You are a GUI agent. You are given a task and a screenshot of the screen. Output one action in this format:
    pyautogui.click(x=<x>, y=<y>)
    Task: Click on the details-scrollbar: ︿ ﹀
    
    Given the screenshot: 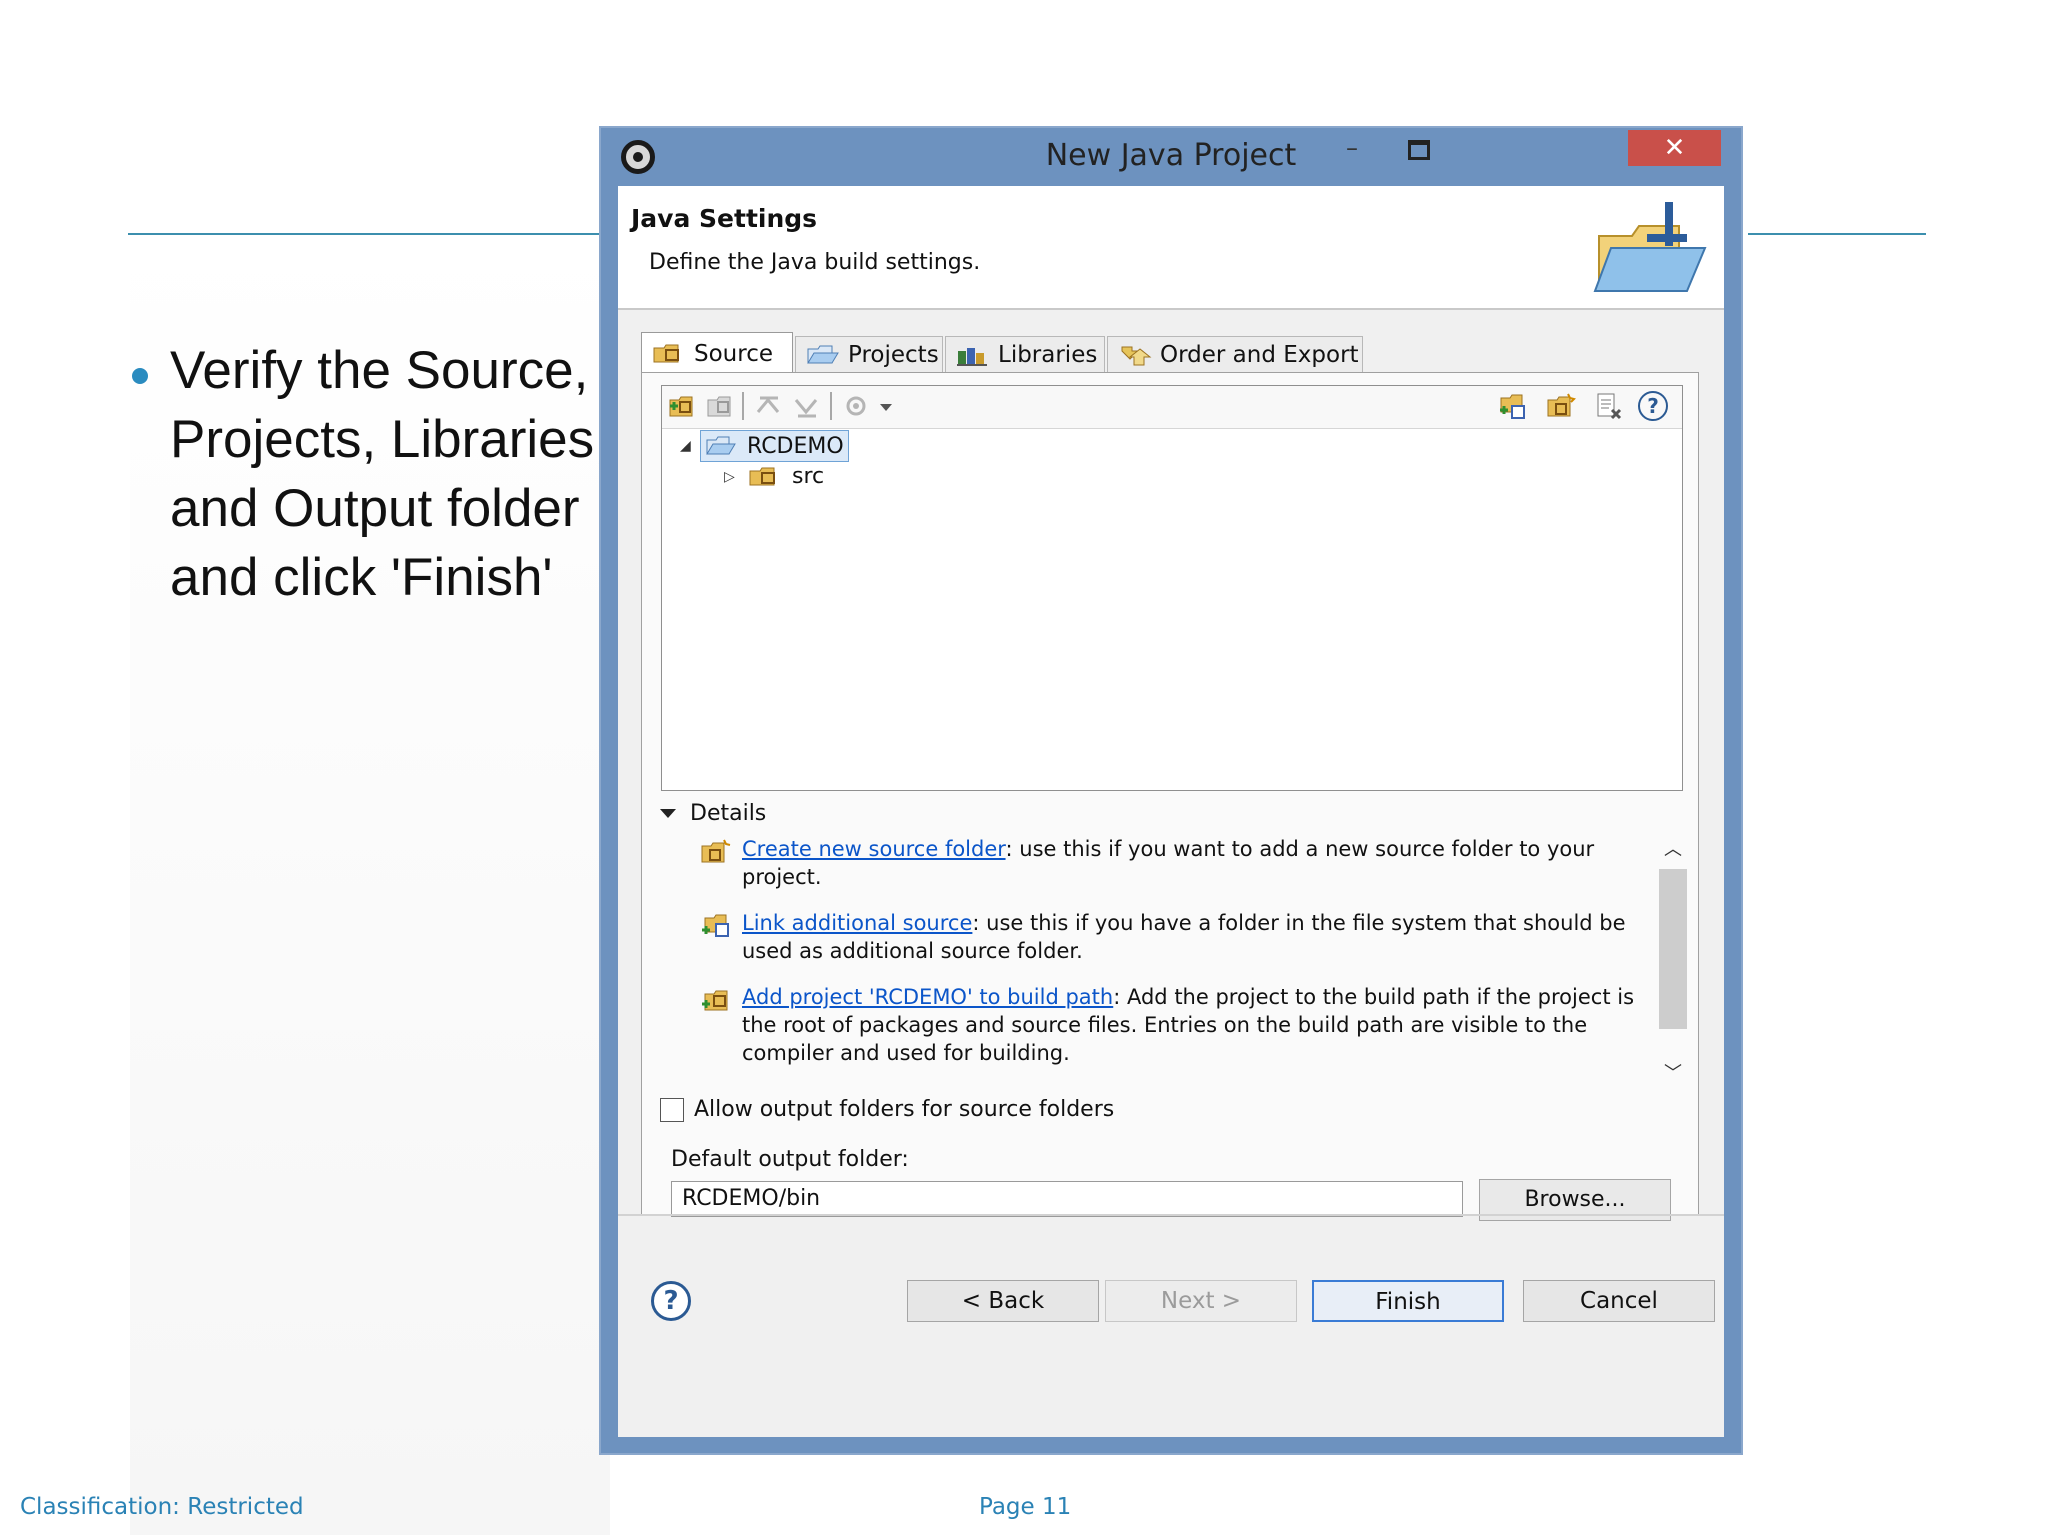 What is the action you would take?
    pyautogui.click(x=1673, y=960)
    